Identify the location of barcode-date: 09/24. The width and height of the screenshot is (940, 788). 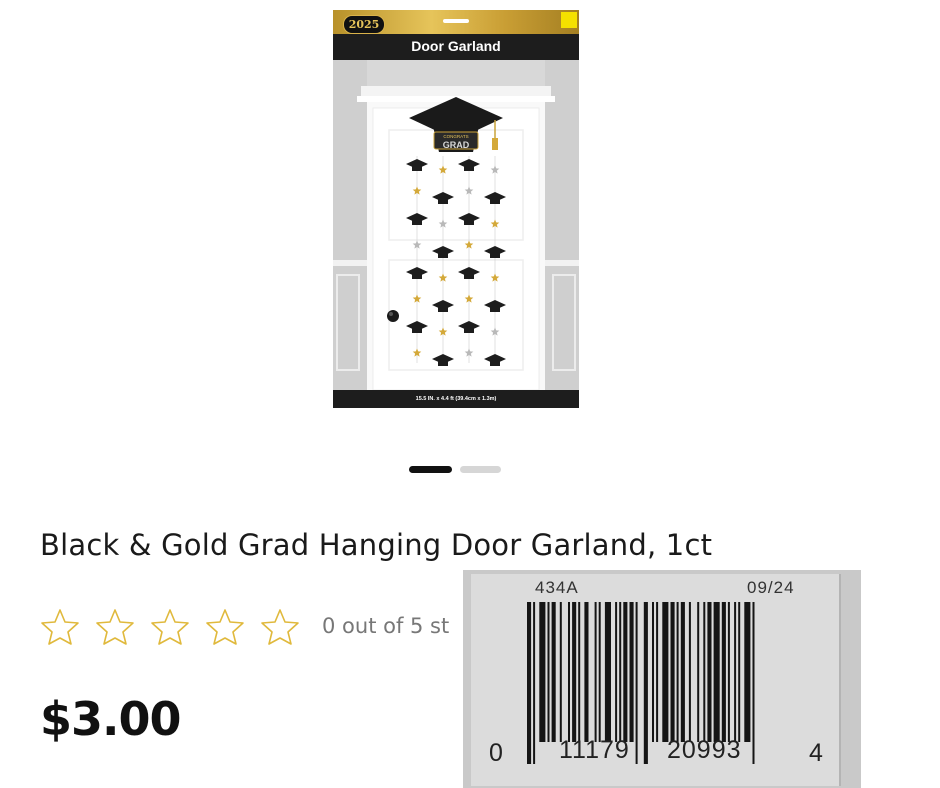
(771, 587).